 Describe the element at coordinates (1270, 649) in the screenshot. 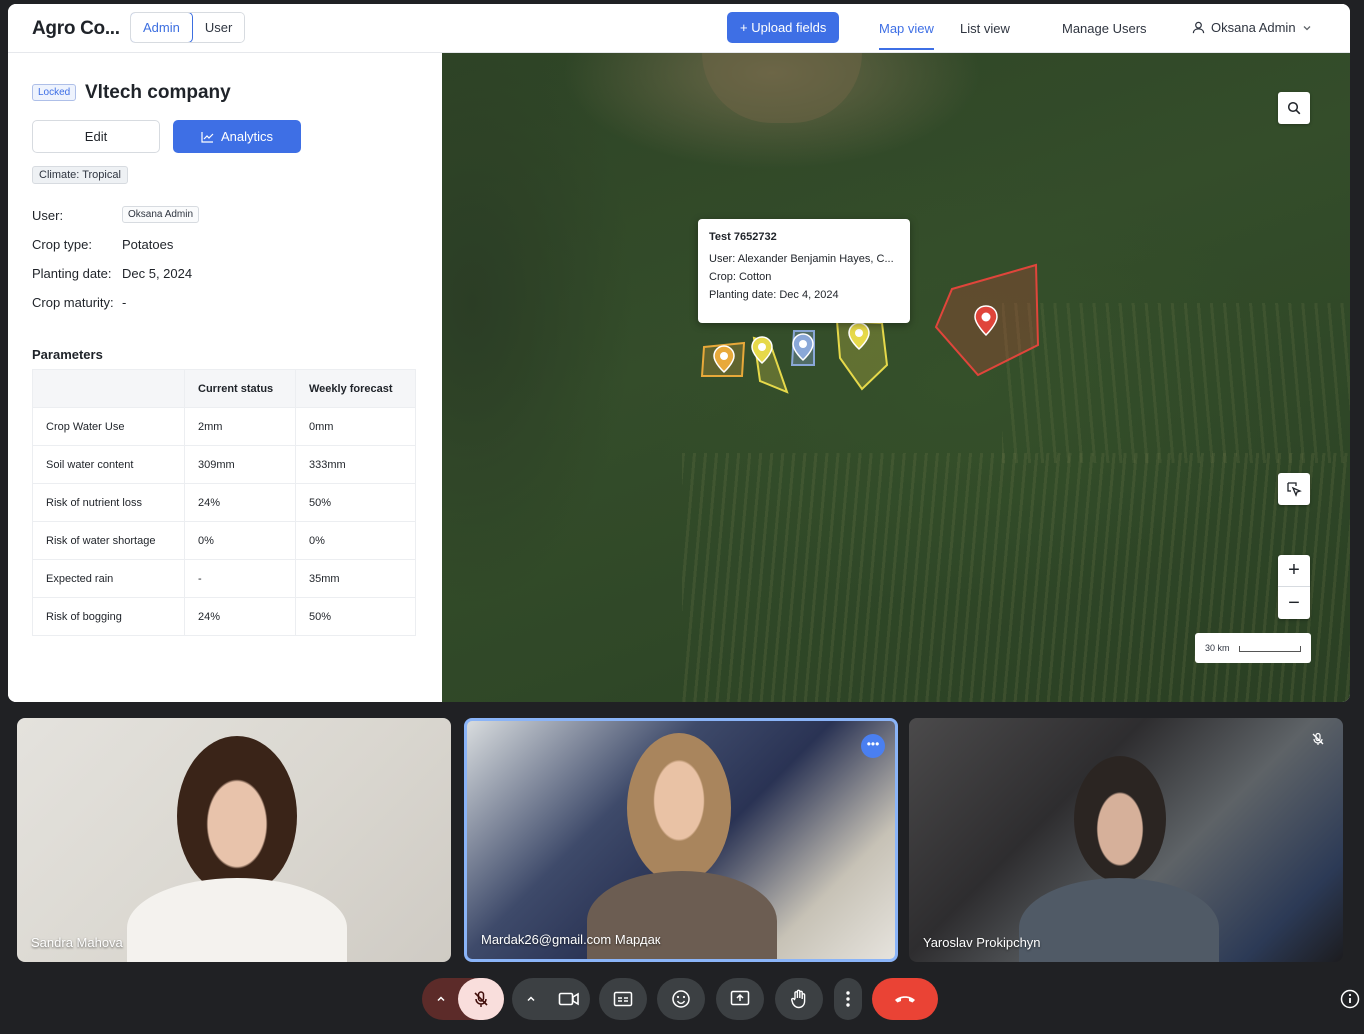

I see `scale-bar` at that location.